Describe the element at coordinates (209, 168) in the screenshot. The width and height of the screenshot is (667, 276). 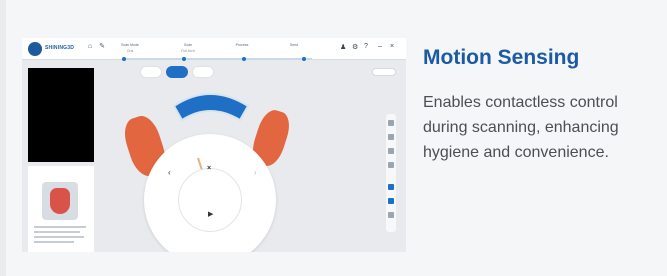
I see `close-icon: ×` at that location.